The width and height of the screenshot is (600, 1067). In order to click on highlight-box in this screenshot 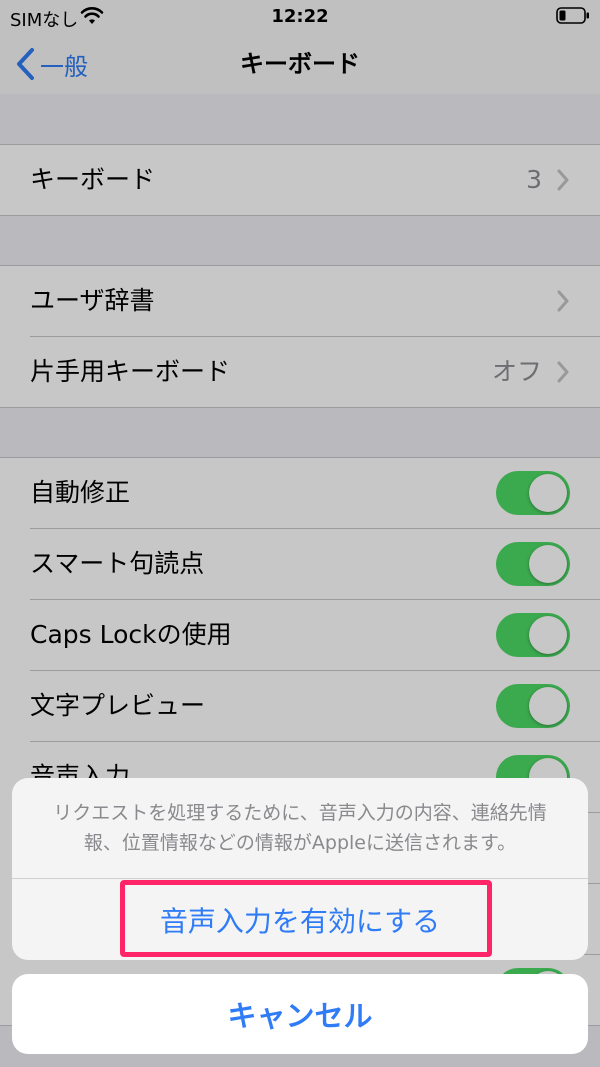, I will do `click(306, 918)`.